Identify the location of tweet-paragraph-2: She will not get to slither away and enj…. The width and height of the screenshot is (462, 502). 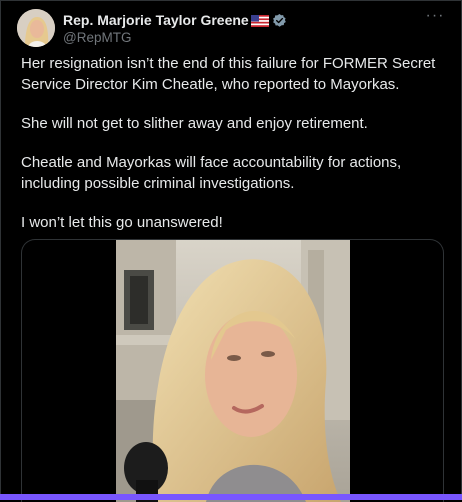
(194, 123).